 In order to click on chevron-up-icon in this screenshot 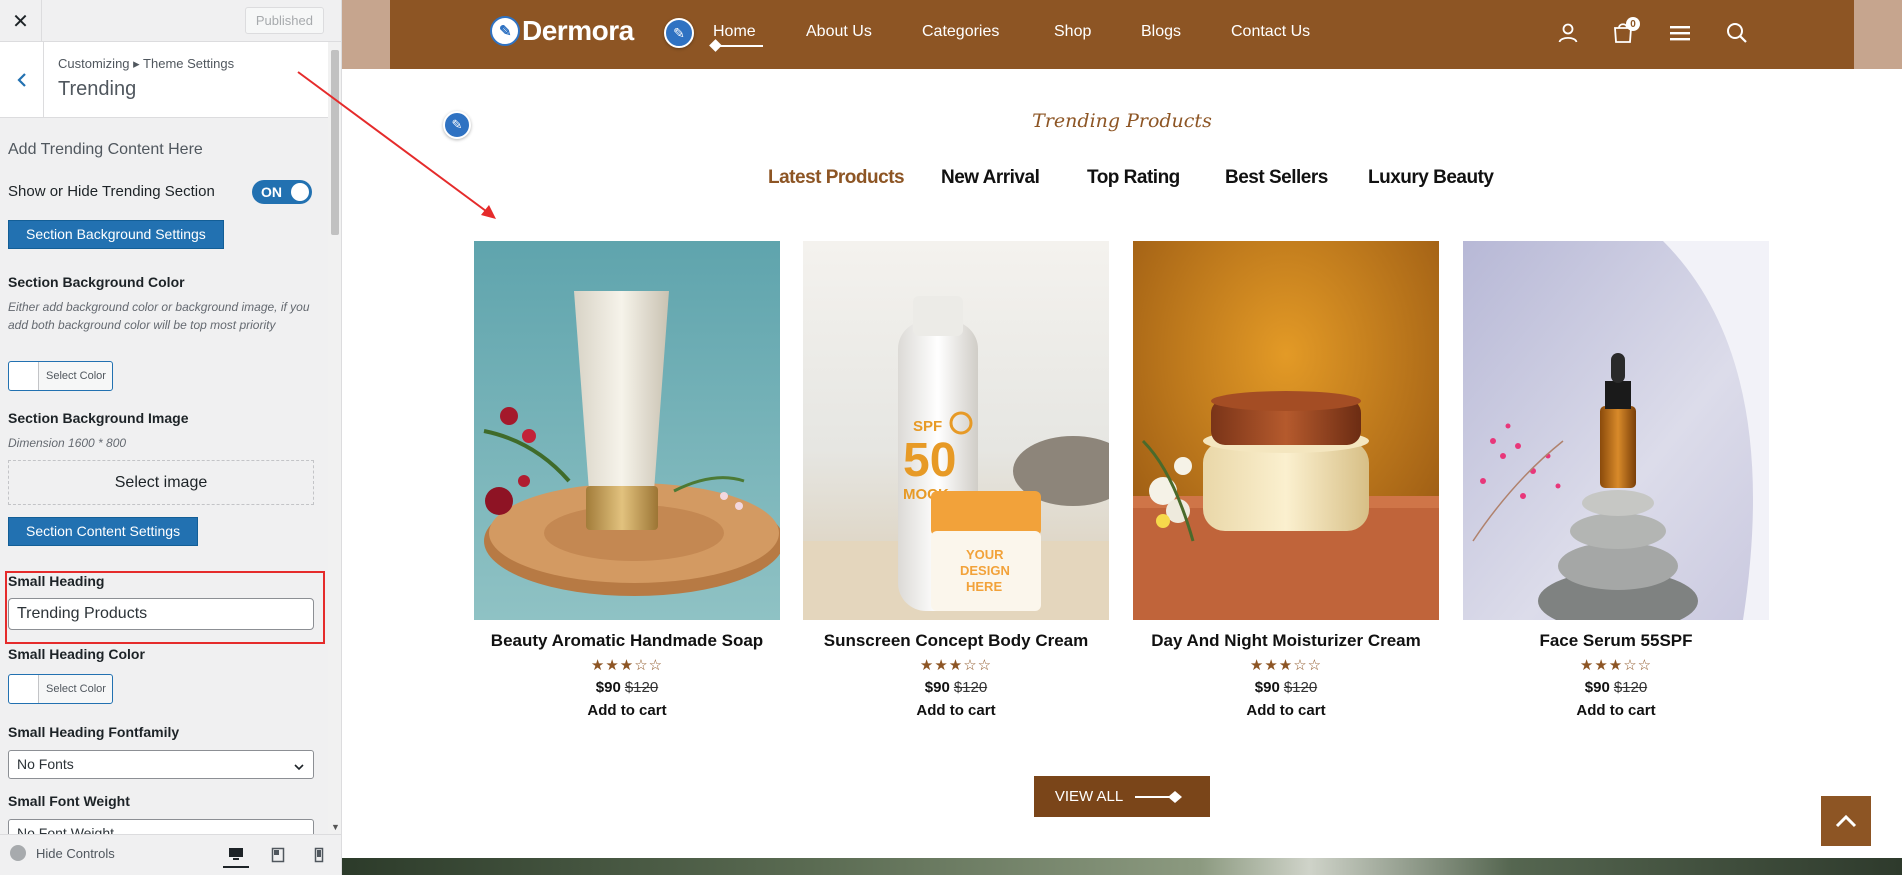, I will do `click(1846, 821)`.